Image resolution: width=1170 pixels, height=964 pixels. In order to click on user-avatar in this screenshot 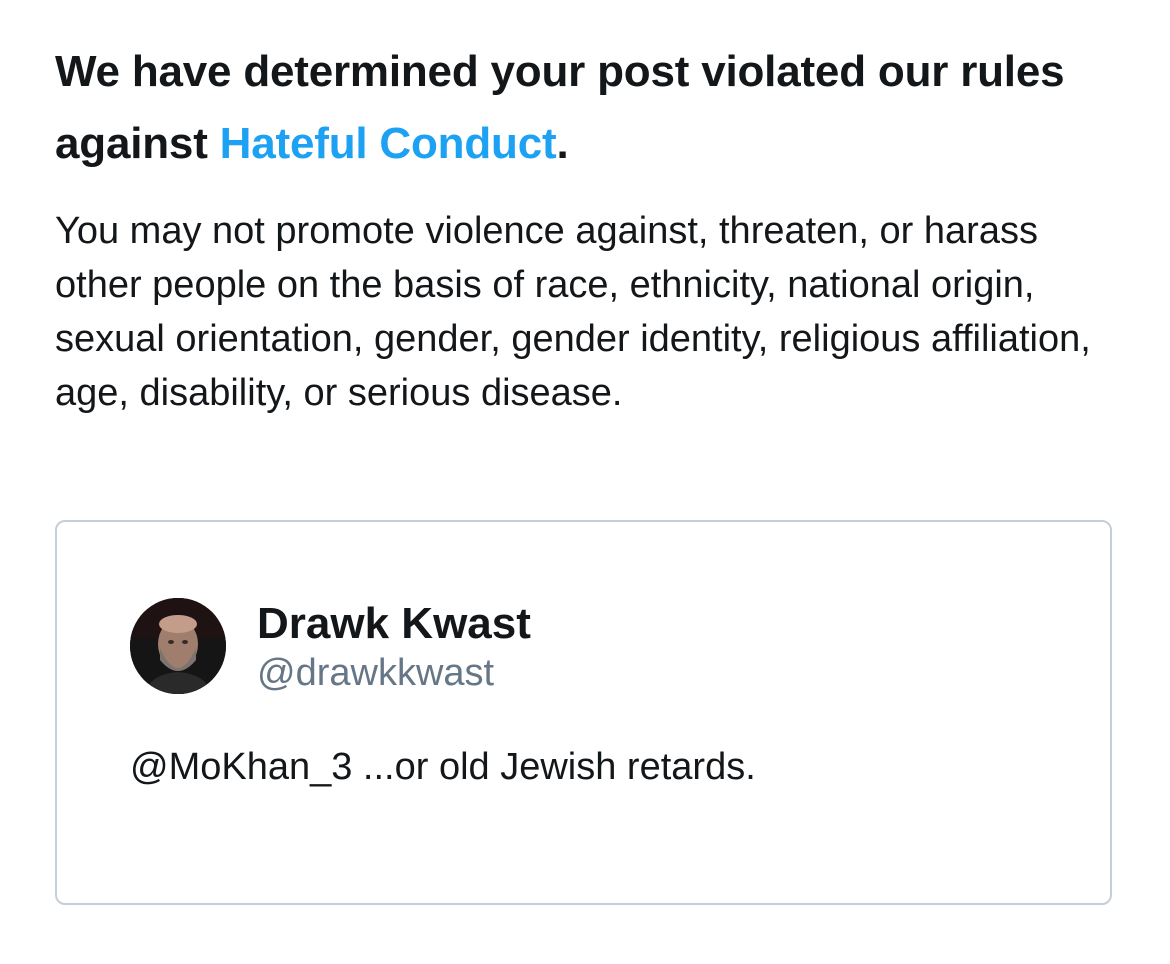, I will do `click(178, 646)`.